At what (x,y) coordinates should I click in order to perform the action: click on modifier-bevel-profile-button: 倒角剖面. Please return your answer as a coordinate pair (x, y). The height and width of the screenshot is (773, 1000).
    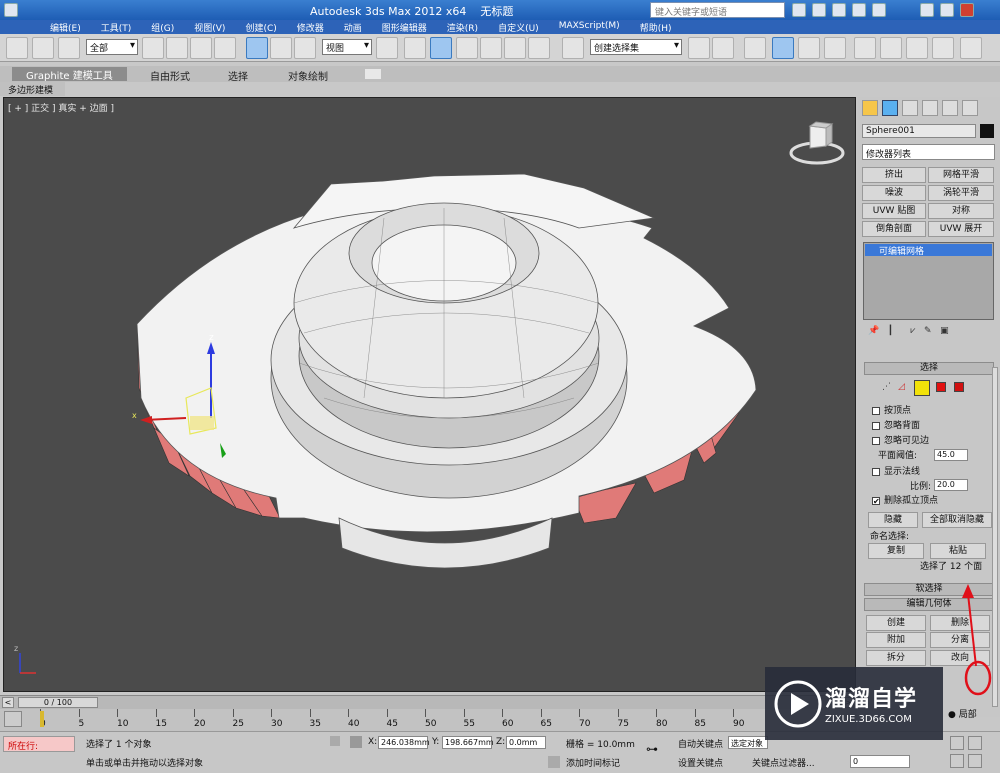
    Looking at the image, I should click on (894, 229).